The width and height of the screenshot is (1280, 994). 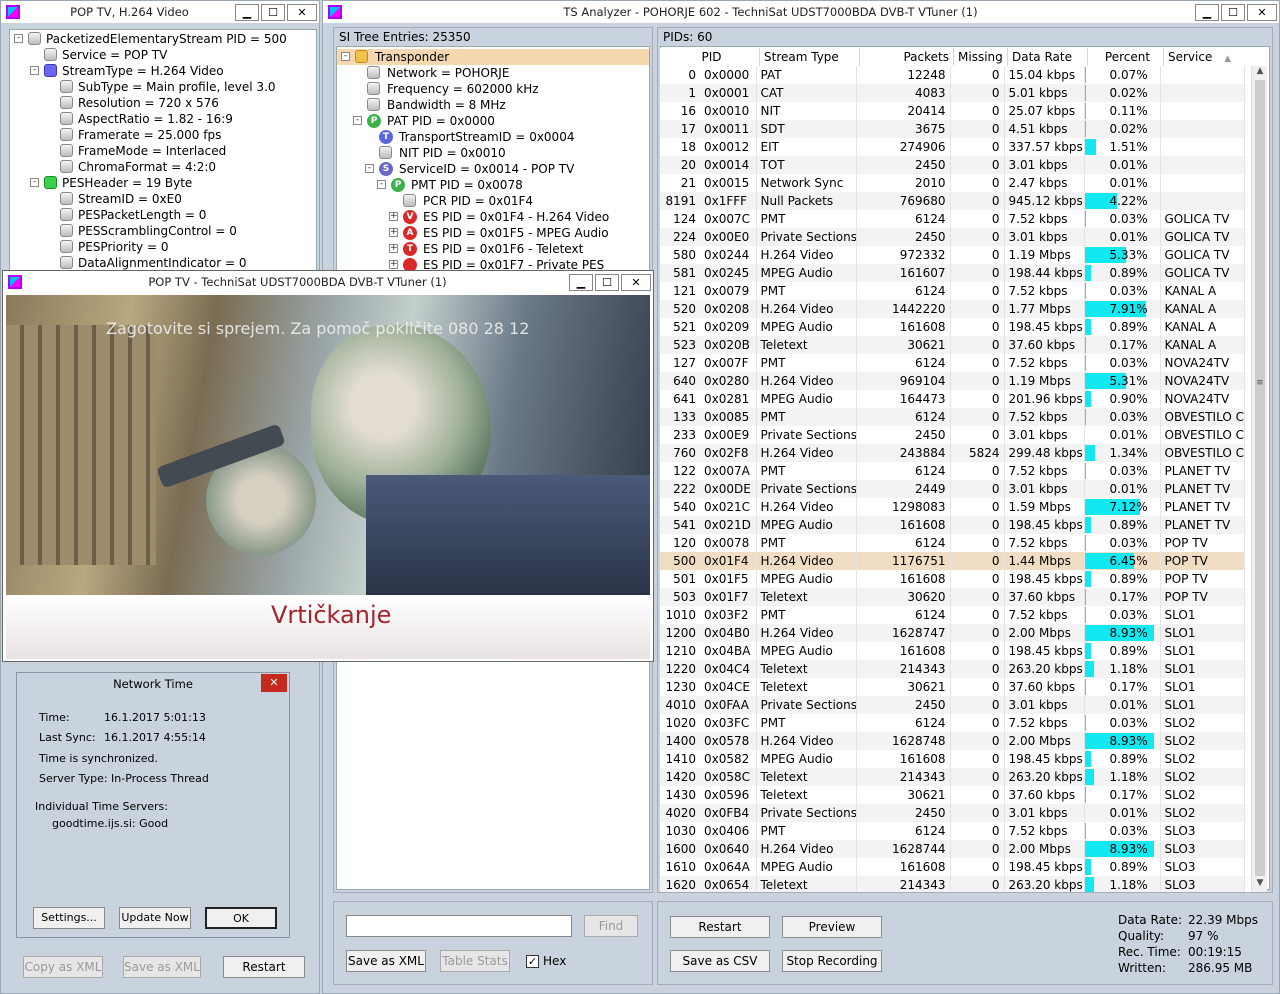 I want to click on col-packets: Packets, so click(x=907, y=57).